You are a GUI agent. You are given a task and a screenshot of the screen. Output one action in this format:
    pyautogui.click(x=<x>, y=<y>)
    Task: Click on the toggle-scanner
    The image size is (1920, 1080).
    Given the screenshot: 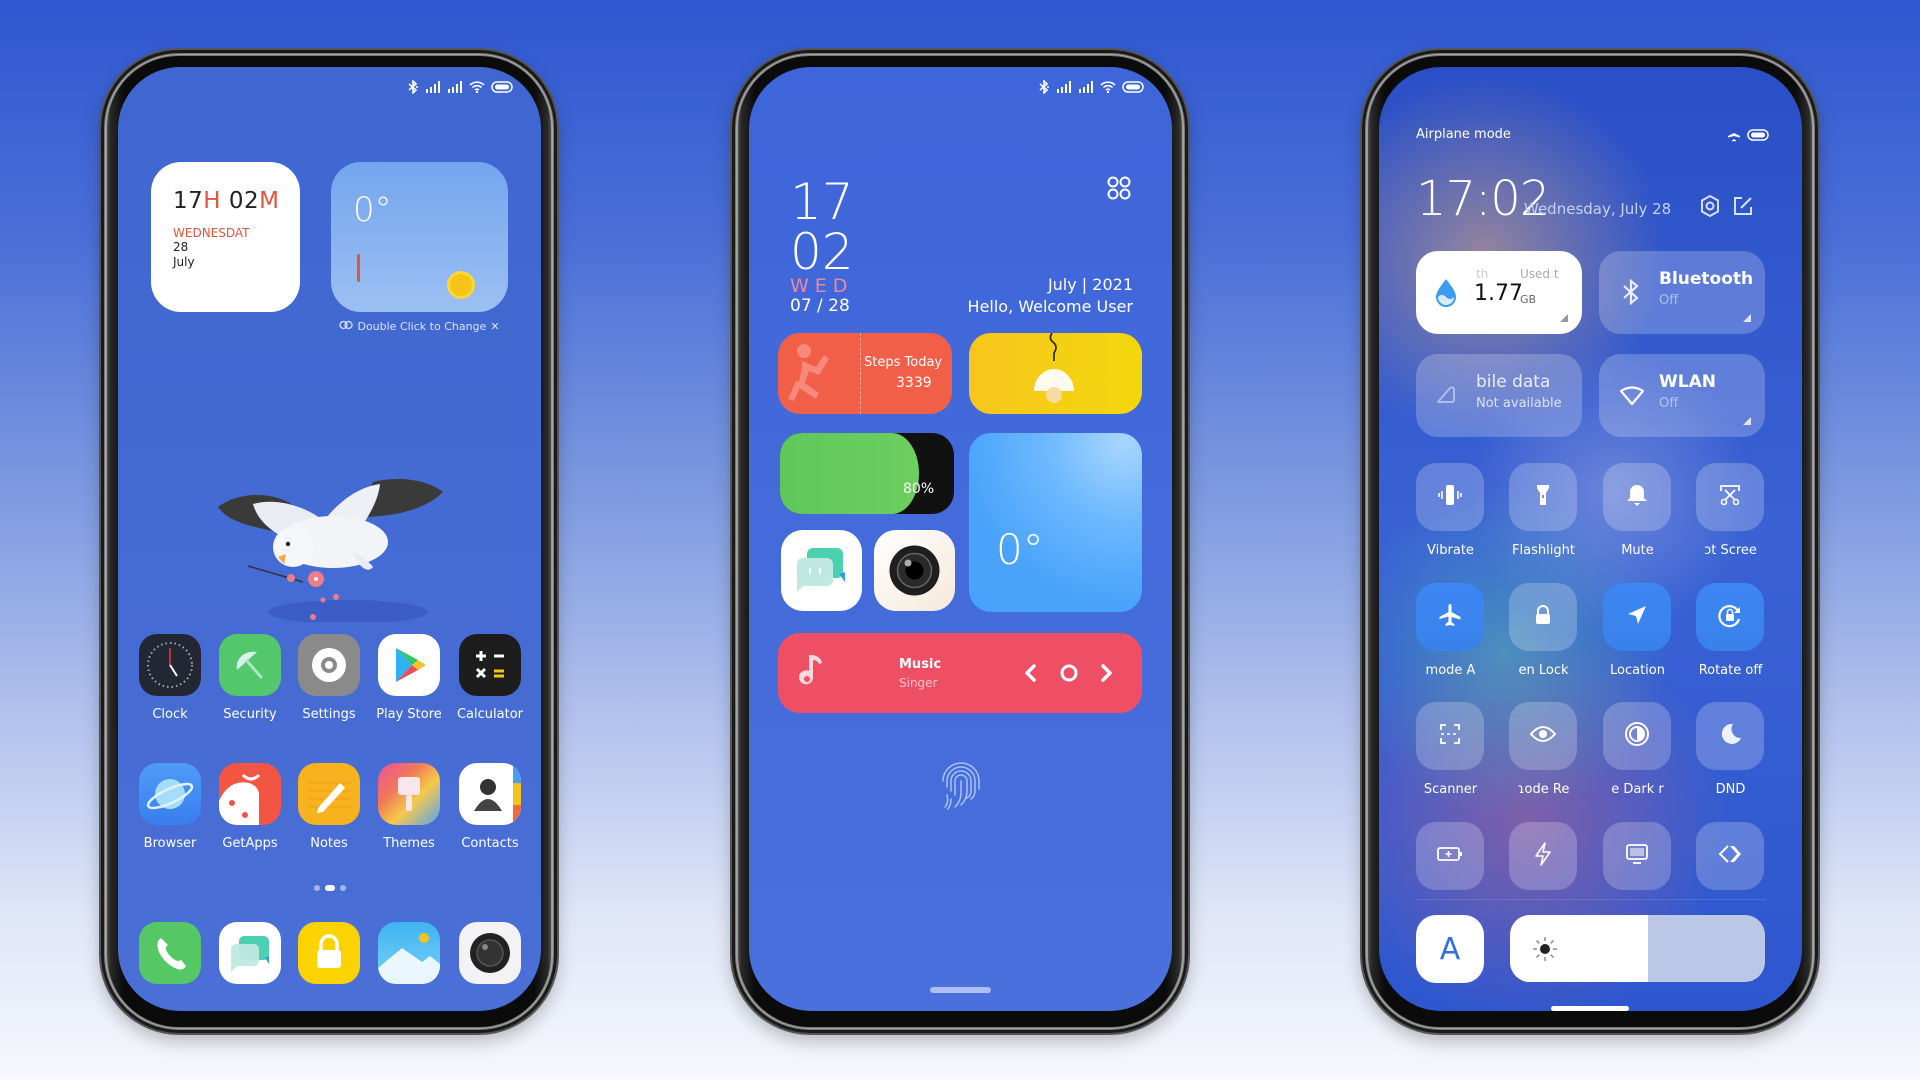 What is the action you would take?
    pyautogui.click(x=1450, y=736)
    